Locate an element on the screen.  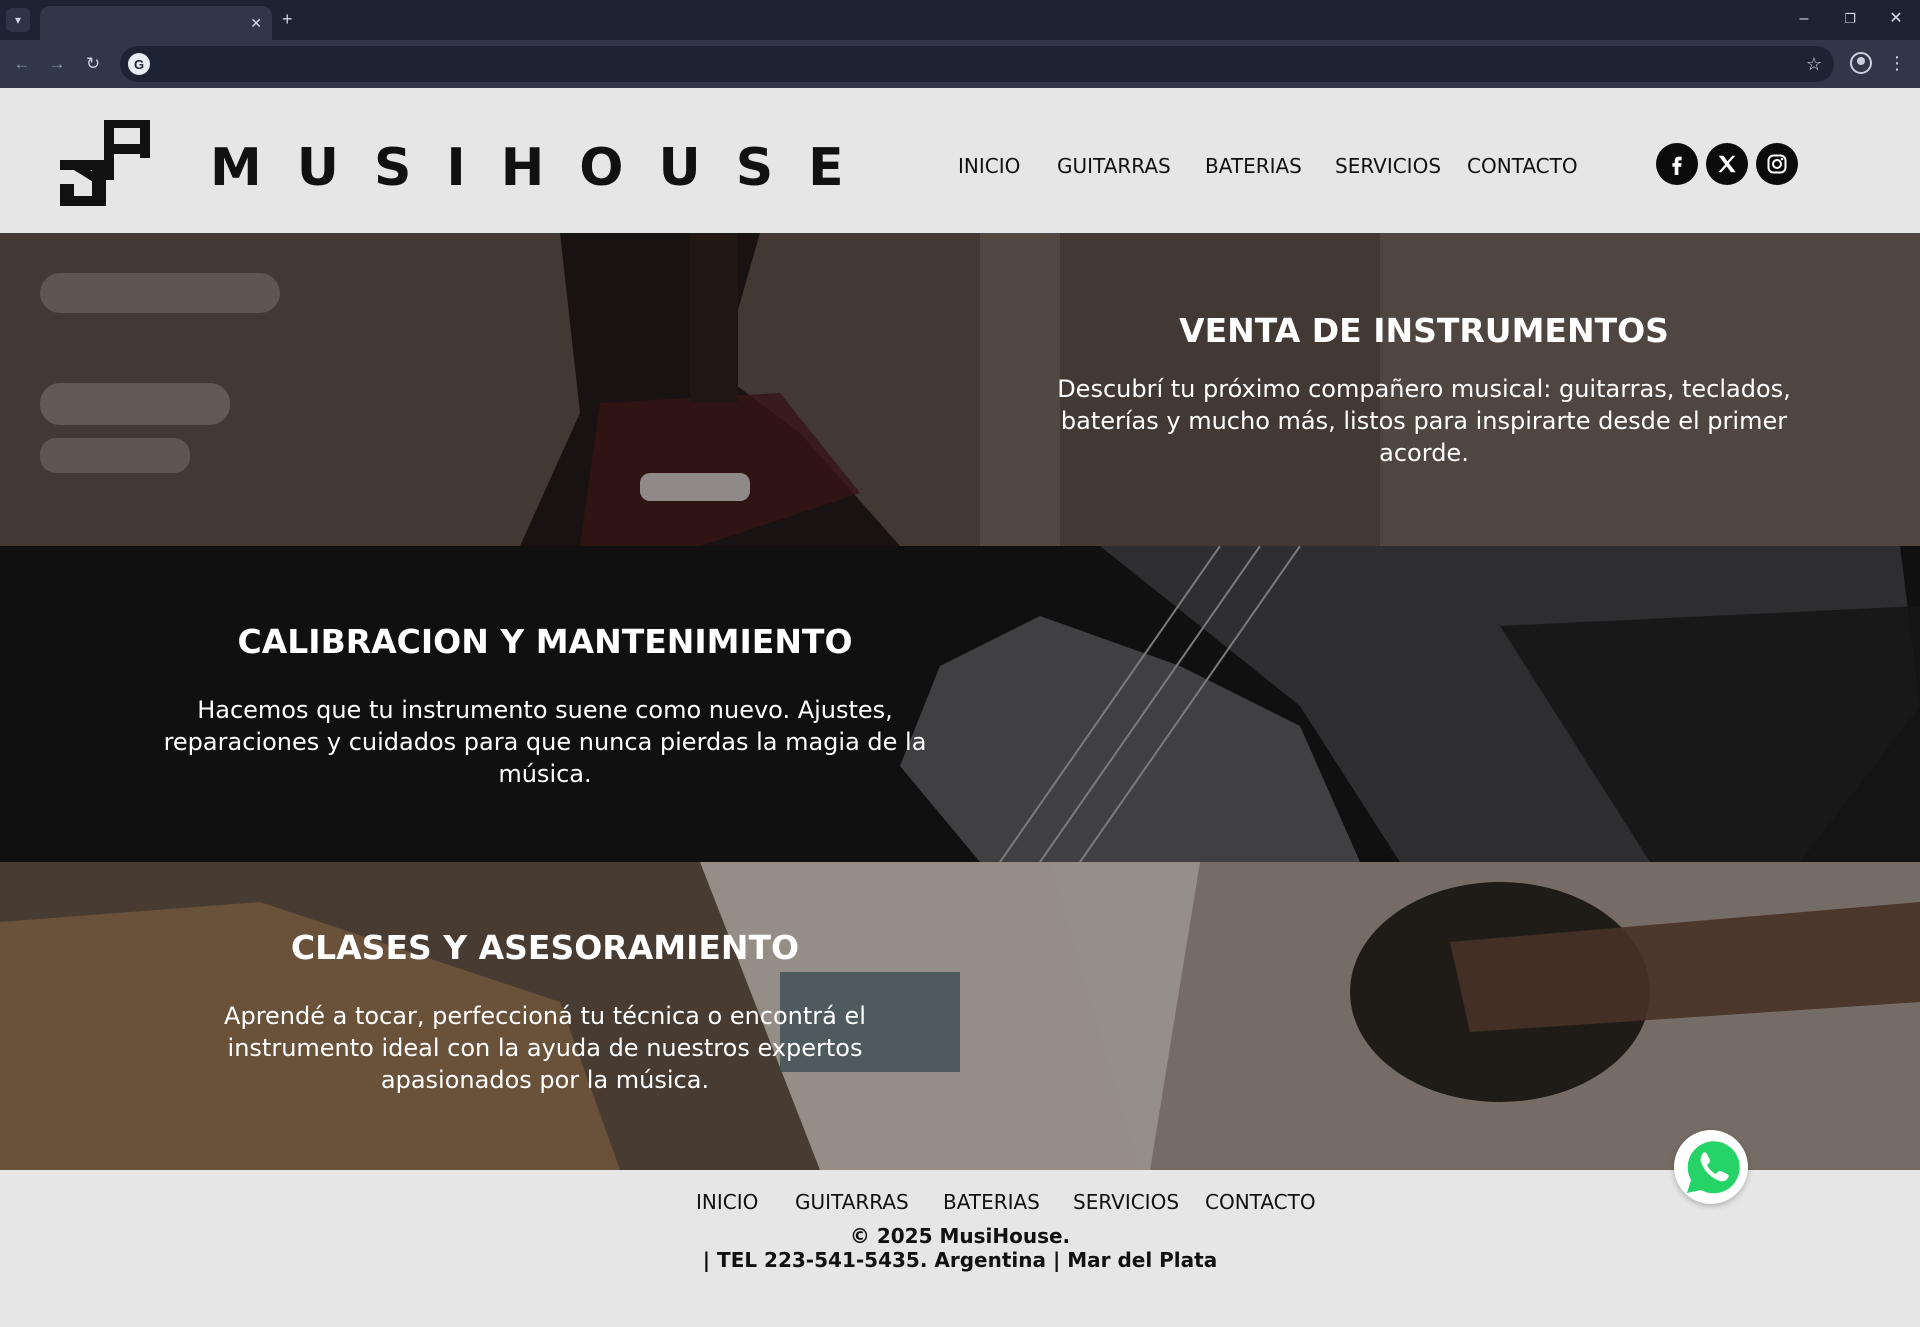
whatsapp-icon is located at coordinates (1711, 1167).